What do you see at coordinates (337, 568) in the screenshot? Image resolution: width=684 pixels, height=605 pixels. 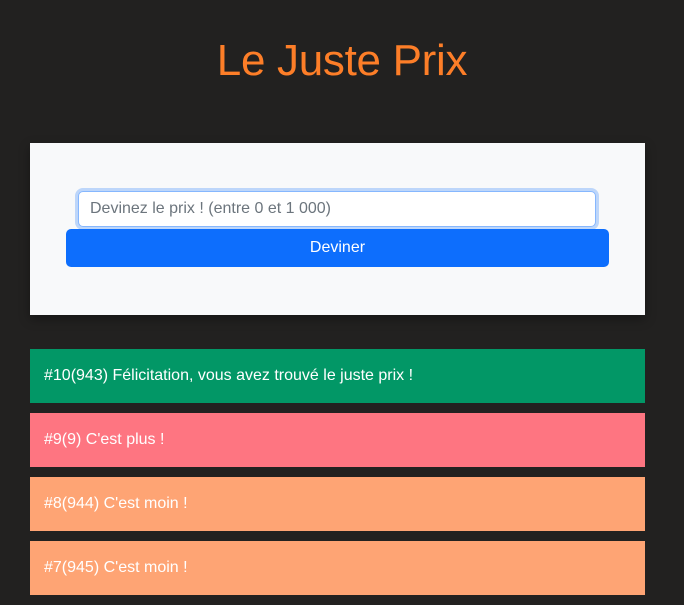 I see `result-item-minus: #7(945) C'est moin !` at bounding box center [337, 568].